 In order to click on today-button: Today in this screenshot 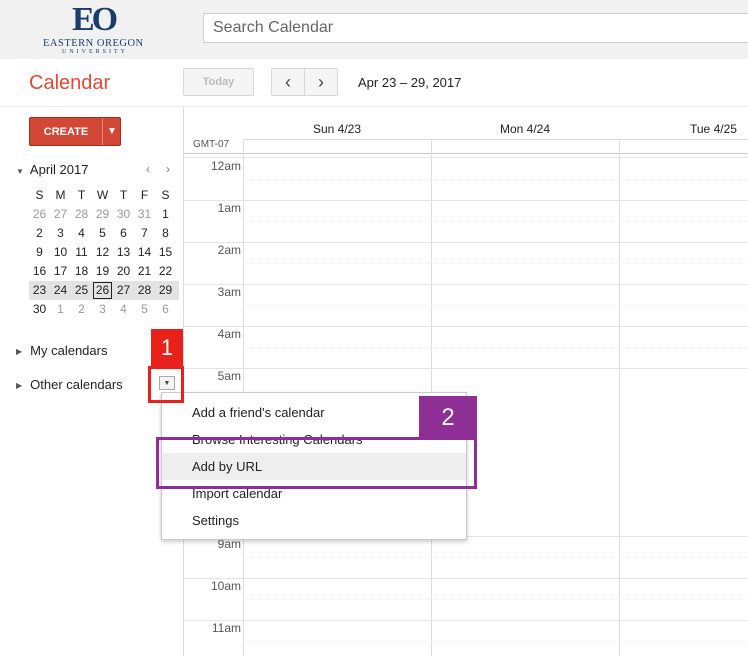, I will do `click(218, 82)`.